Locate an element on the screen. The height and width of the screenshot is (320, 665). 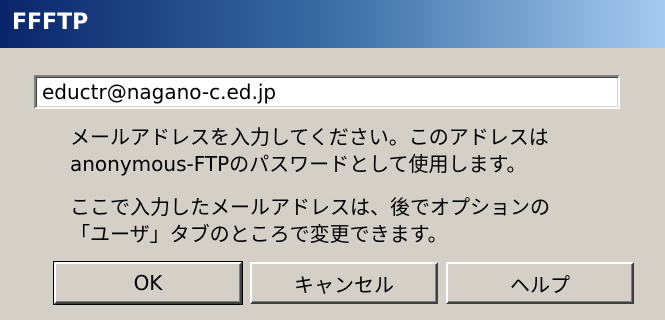
cancel-button: キャンセル is located at coordinates (344, 283).